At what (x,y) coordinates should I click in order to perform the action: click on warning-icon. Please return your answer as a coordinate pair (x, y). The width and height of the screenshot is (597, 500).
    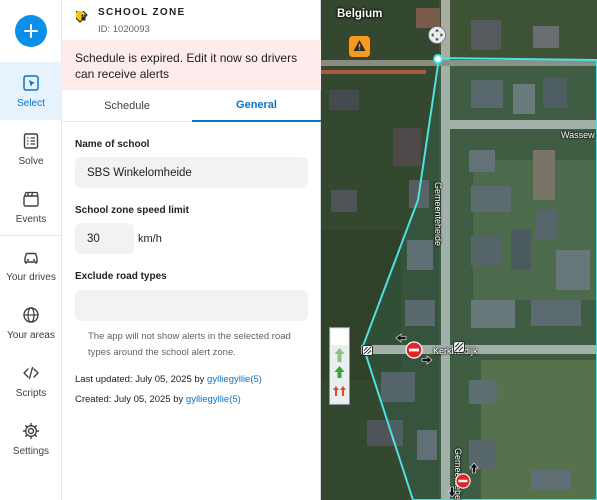
    Looking at the image, I should click on (359, 46).